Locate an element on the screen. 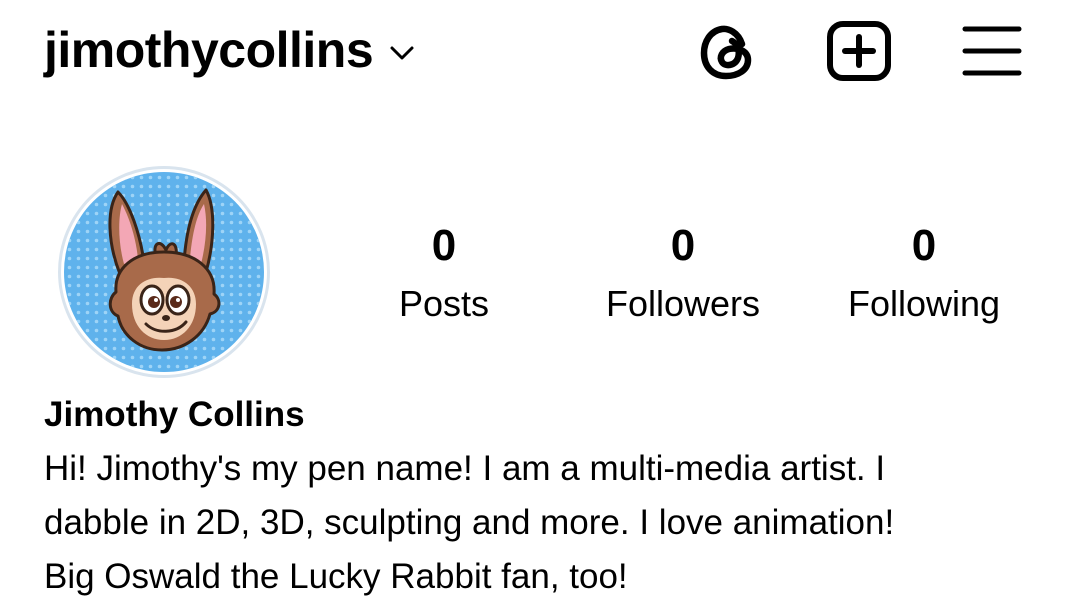 This screenshot has height=606, width=1080. posts-label: Posts is located at coordinates (444, 303).